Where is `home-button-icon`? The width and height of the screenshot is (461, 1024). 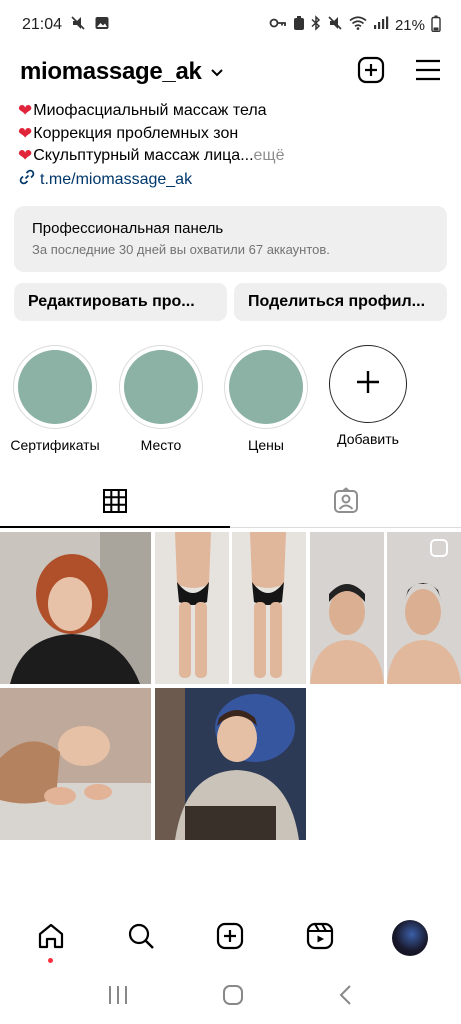
home-button-icon is located at coordinates (233, 997).